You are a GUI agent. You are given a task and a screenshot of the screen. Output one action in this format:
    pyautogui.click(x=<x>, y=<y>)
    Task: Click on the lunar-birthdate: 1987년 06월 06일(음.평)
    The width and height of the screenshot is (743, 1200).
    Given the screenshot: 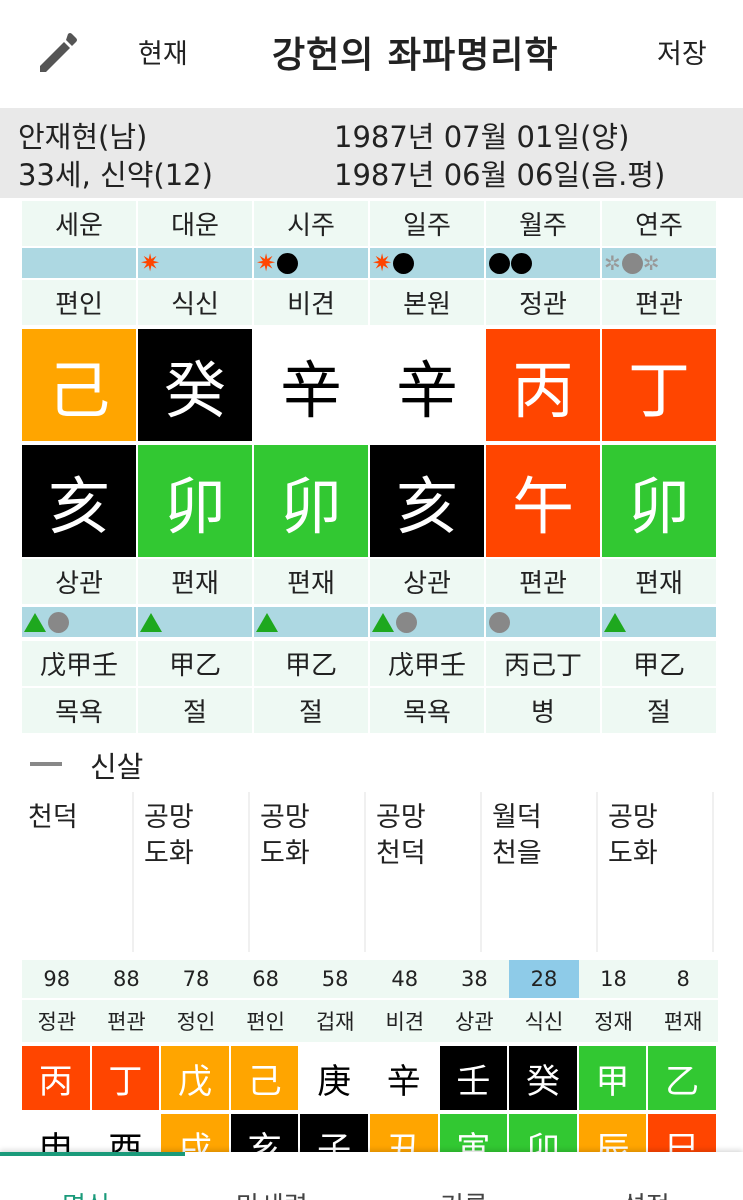 What is the action you would take?
    pyautogui.click(x=500, y=175)
    